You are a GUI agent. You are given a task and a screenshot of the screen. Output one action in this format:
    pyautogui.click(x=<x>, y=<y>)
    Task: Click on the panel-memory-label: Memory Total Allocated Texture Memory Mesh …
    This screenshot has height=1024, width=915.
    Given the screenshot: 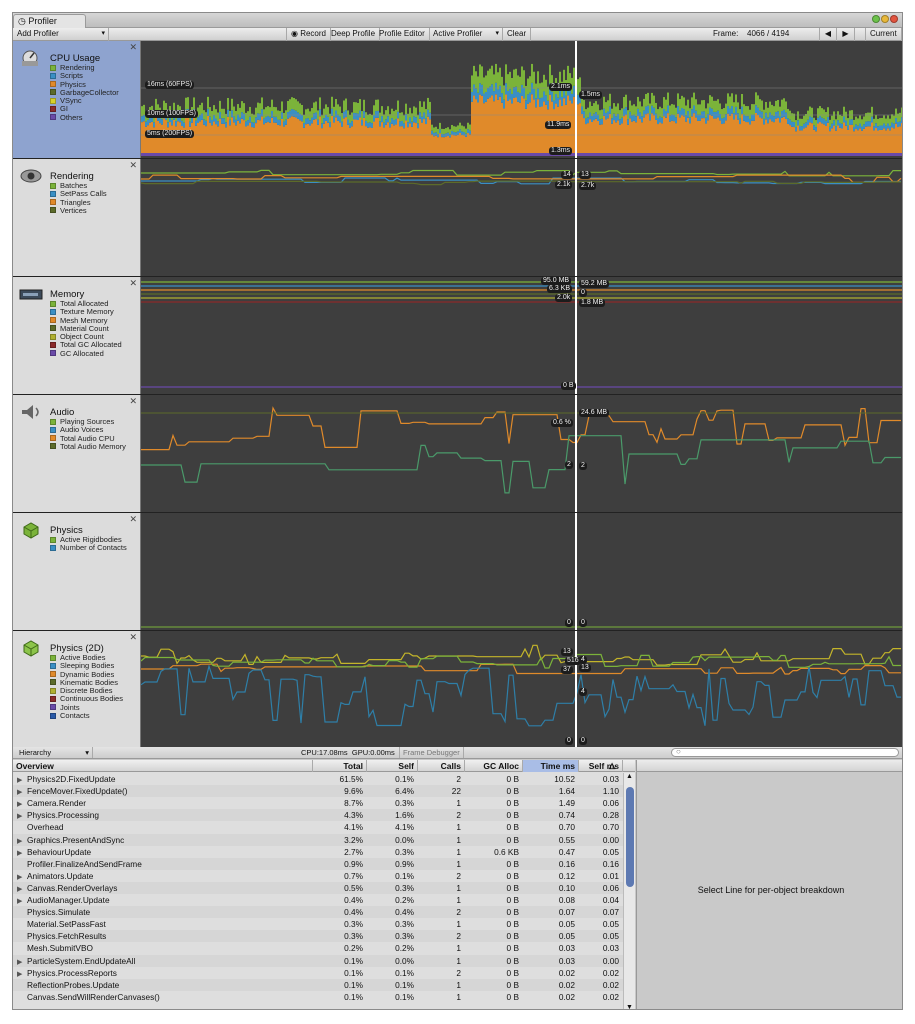 What is the action you would take?
    pyautogui.click(x=77, y=335)
    